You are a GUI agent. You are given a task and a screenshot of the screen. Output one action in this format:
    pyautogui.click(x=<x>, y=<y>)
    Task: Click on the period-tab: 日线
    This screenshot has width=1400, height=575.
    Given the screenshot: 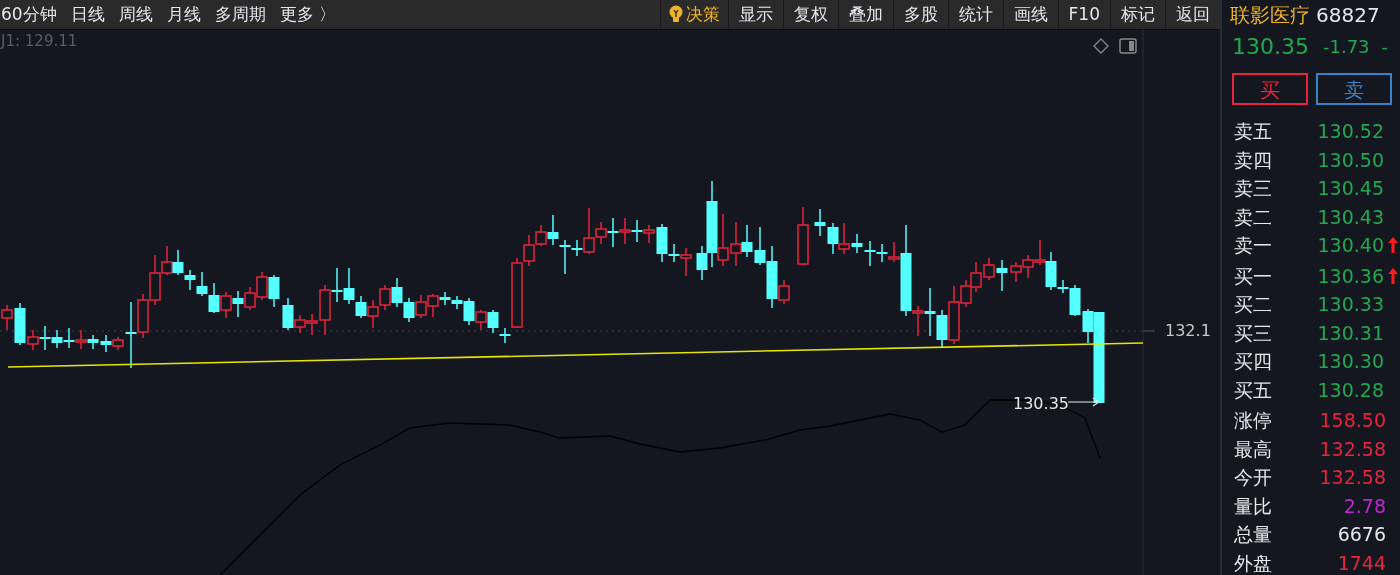 What is the action you would take?
    pyautogui.click(x=87, y=14)
    